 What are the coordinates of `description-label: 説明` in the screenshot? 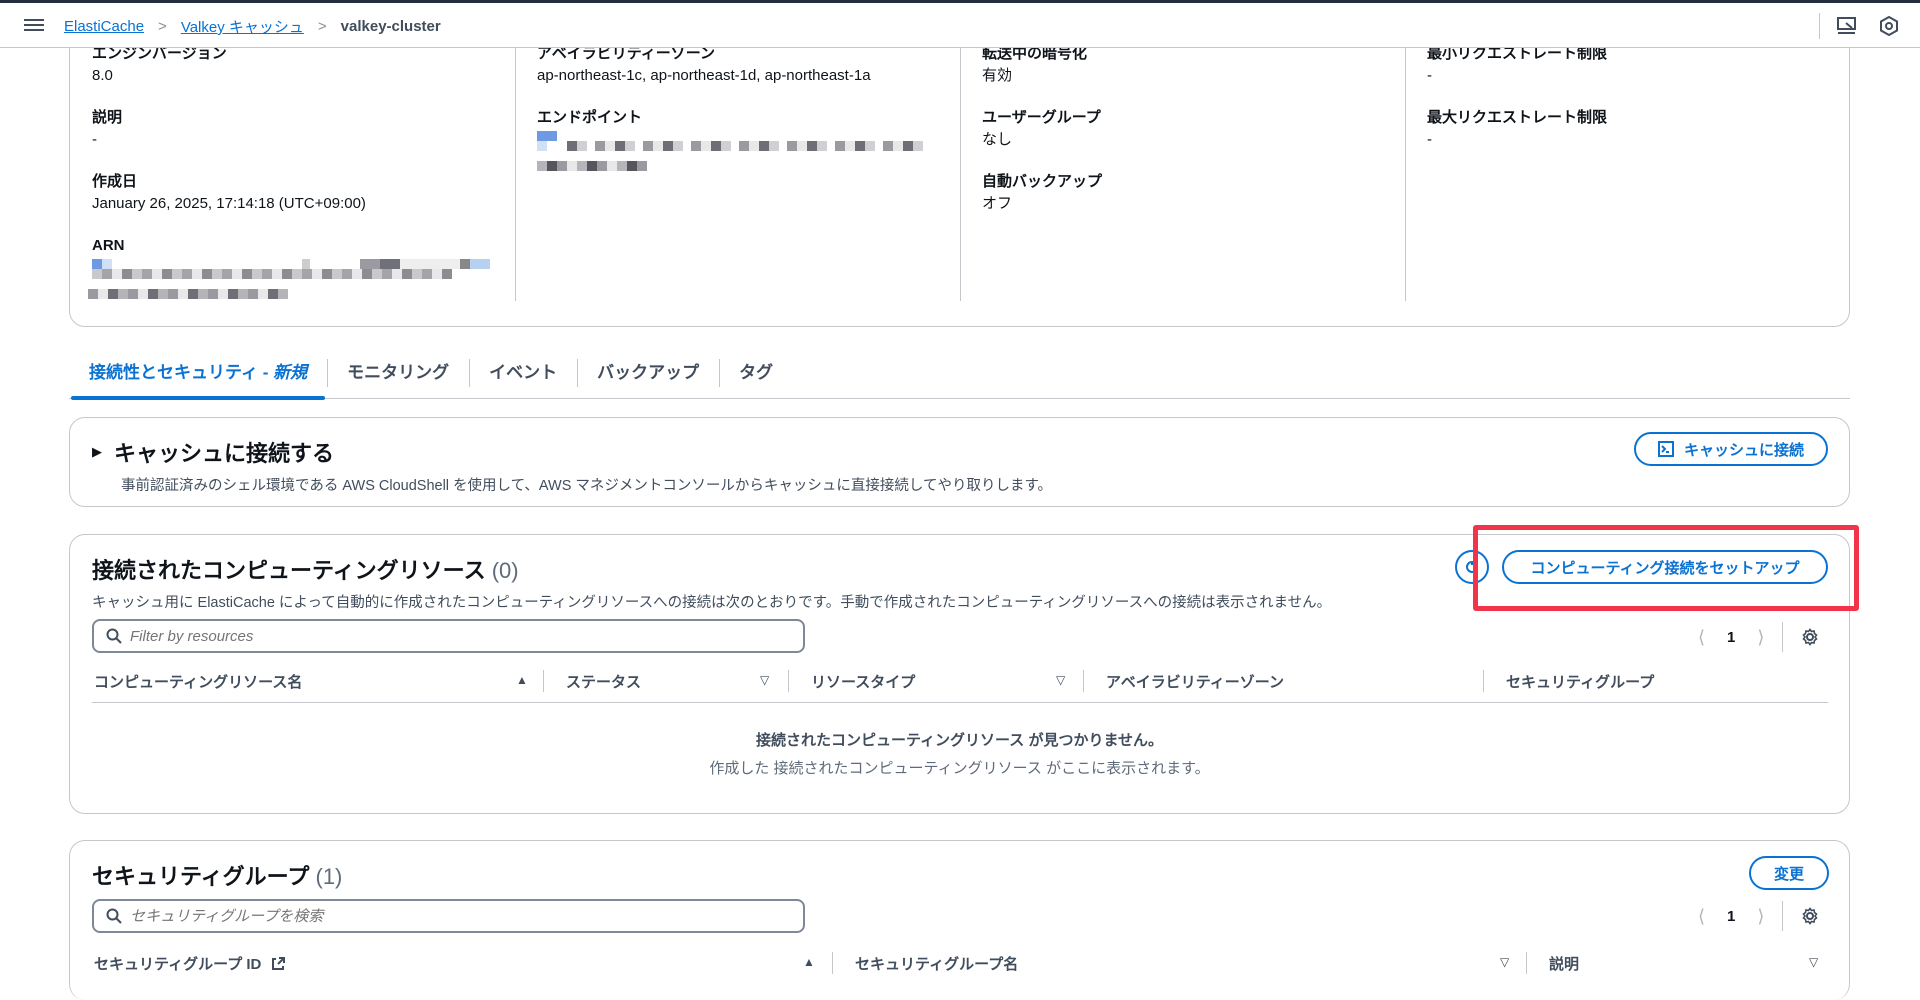 It's located at (107, 117).